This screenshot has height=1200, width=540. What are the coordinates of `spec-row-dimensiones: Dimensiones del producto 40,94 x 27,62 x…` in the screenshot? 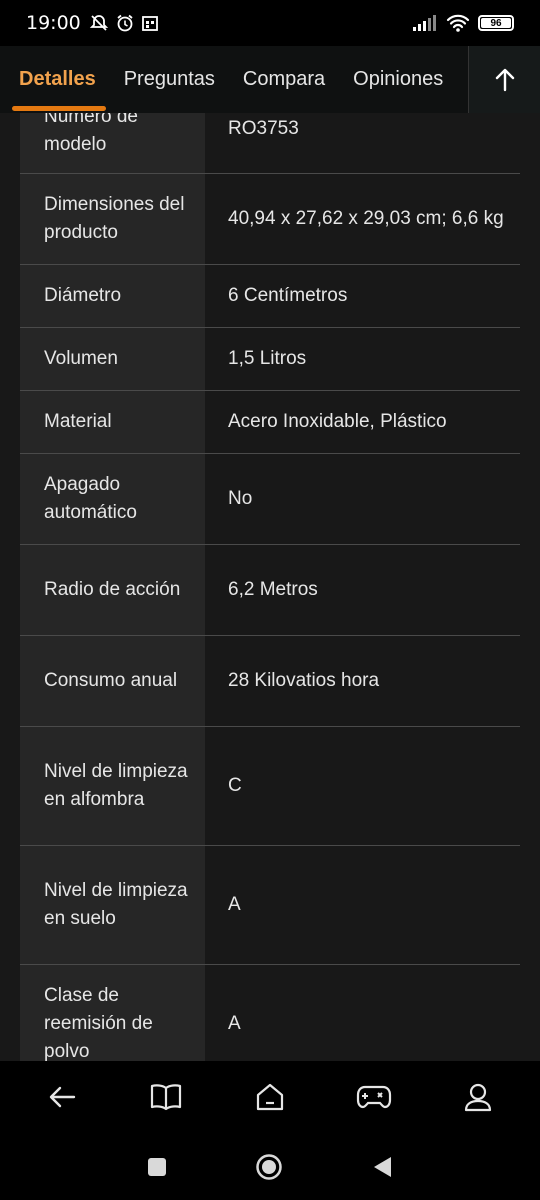 It's located at (270, 219).